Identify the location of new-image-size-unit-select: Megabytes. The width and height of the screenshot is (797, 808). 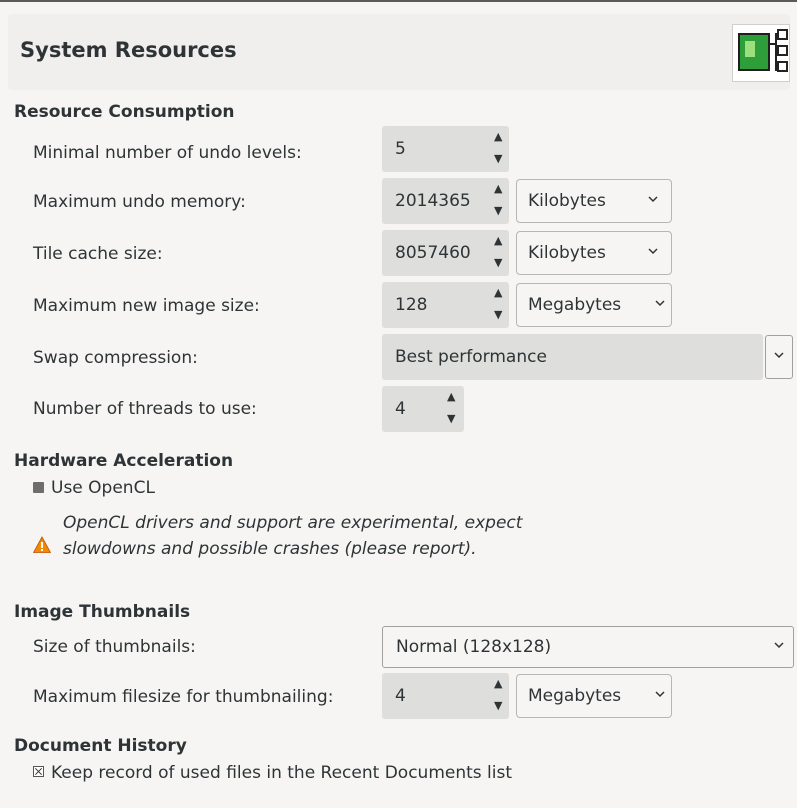
(594, 305).